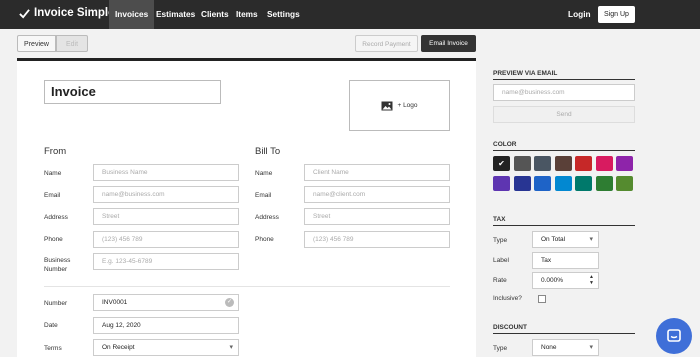  Describe the element at coordinates (283, 14) in the screenshot. I see `nav-settings: Settings` at that location.